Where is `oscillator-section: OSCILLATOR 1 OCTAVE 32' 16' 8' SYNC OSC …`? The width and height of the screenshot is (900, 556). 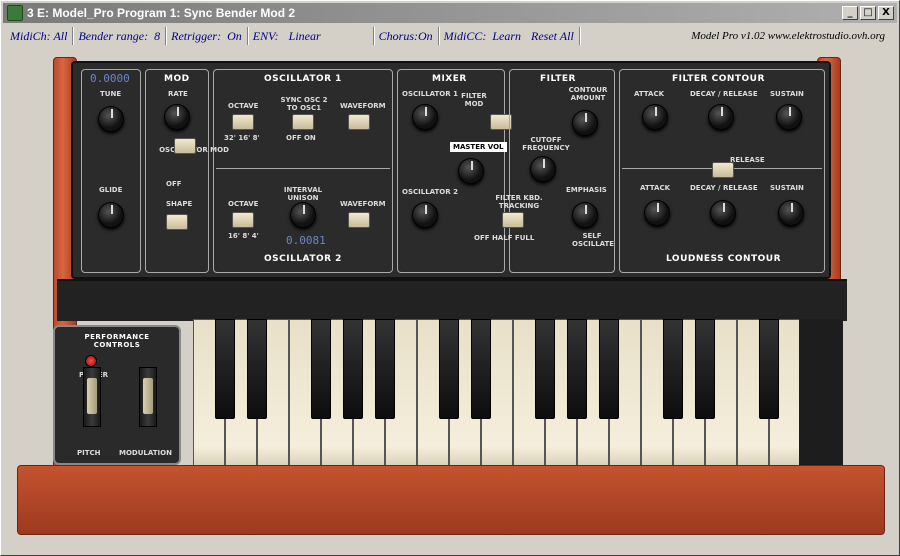 oscillator-section: OSCILLATOR 1 OCTAVE 32' 16' 8' SYNC OSC … is located at coordinates (276, 171).